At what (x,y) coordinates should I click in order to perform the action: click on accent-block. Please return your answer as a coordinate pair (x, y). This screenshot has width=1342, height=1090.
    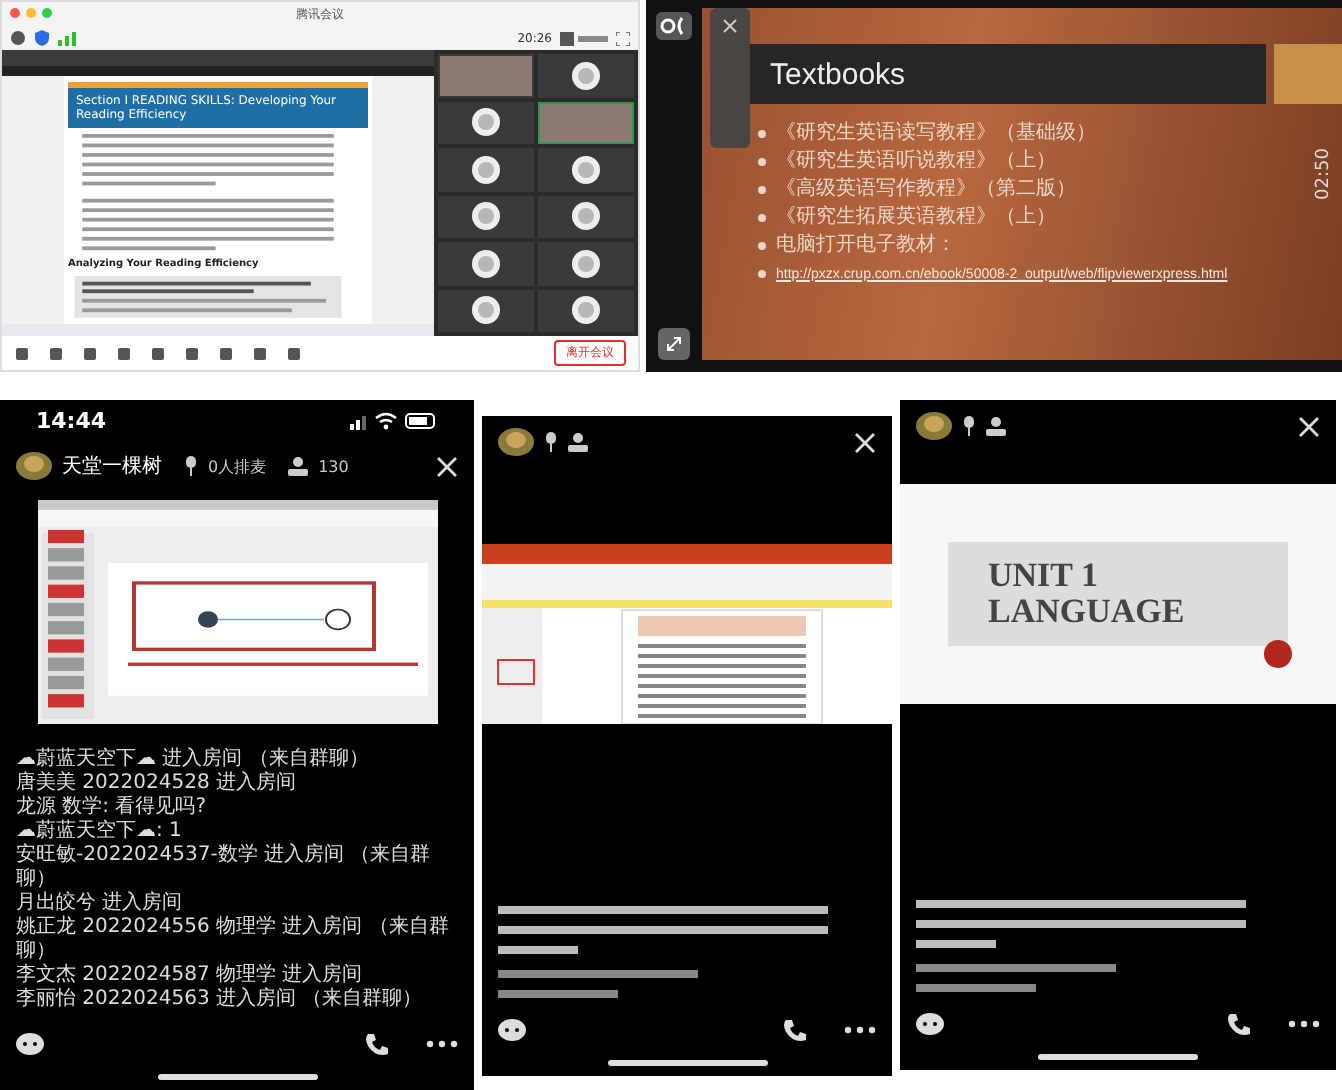
    Looking at the image, I should click on (1308, 74).